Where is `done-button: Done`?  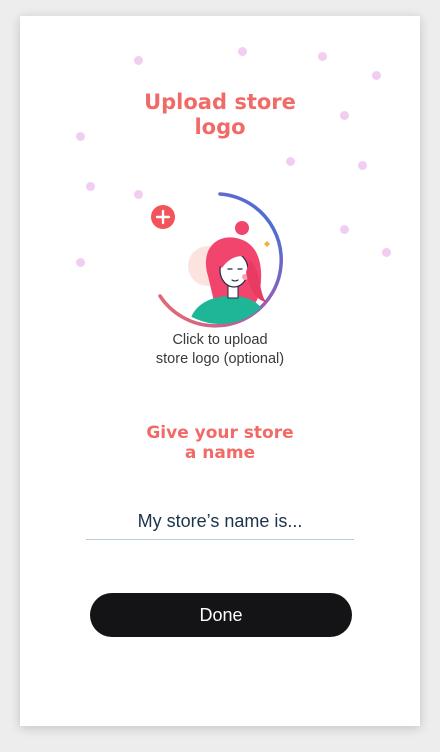 done-button: Done is located at coordinates (221, 615).